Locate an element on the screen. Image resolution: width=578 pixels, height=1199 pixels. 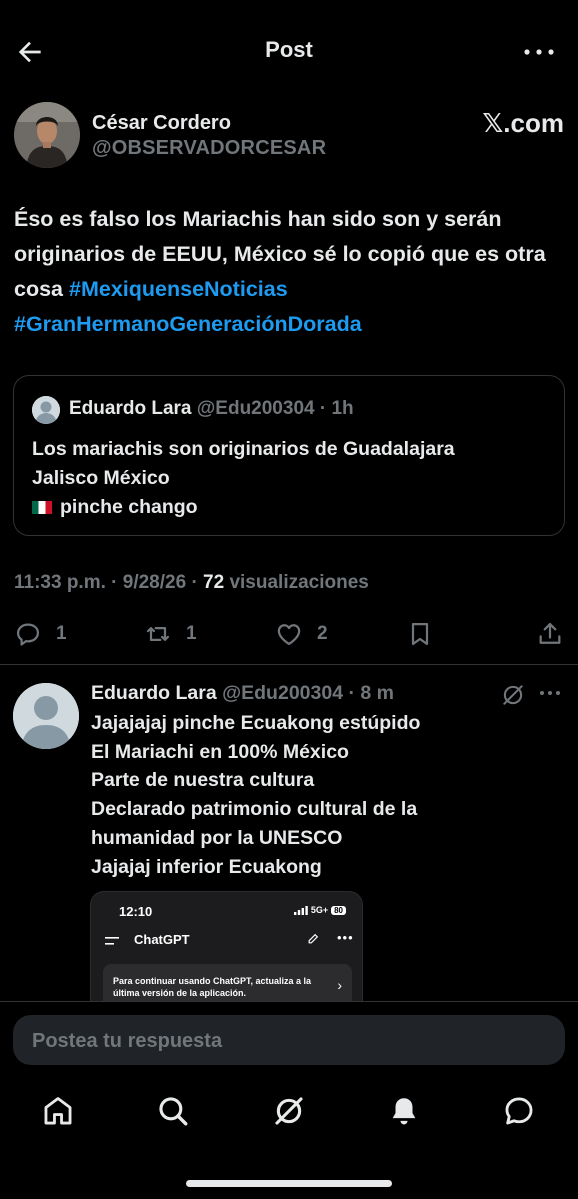
signal-icon is located at coordinates (300, 910).